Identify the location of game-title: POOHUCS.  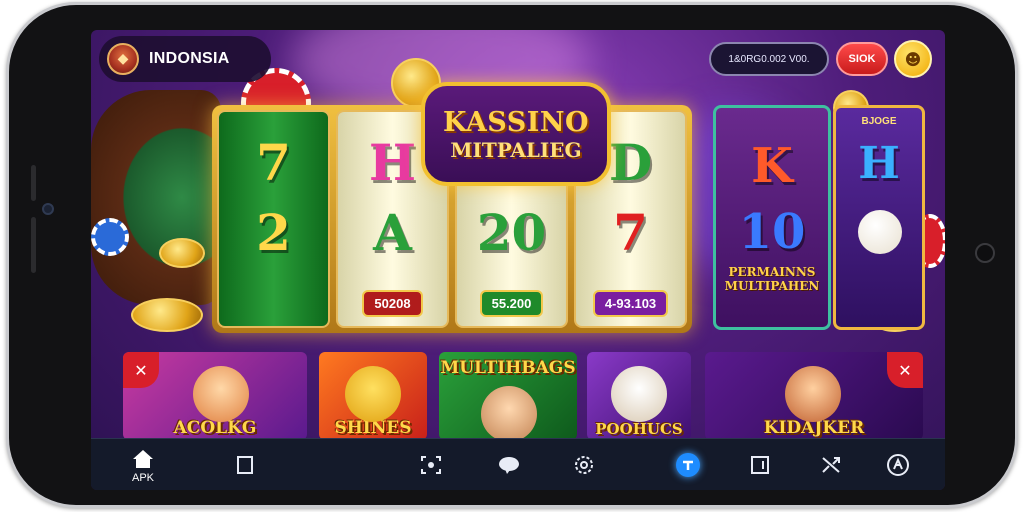
(639, 429).